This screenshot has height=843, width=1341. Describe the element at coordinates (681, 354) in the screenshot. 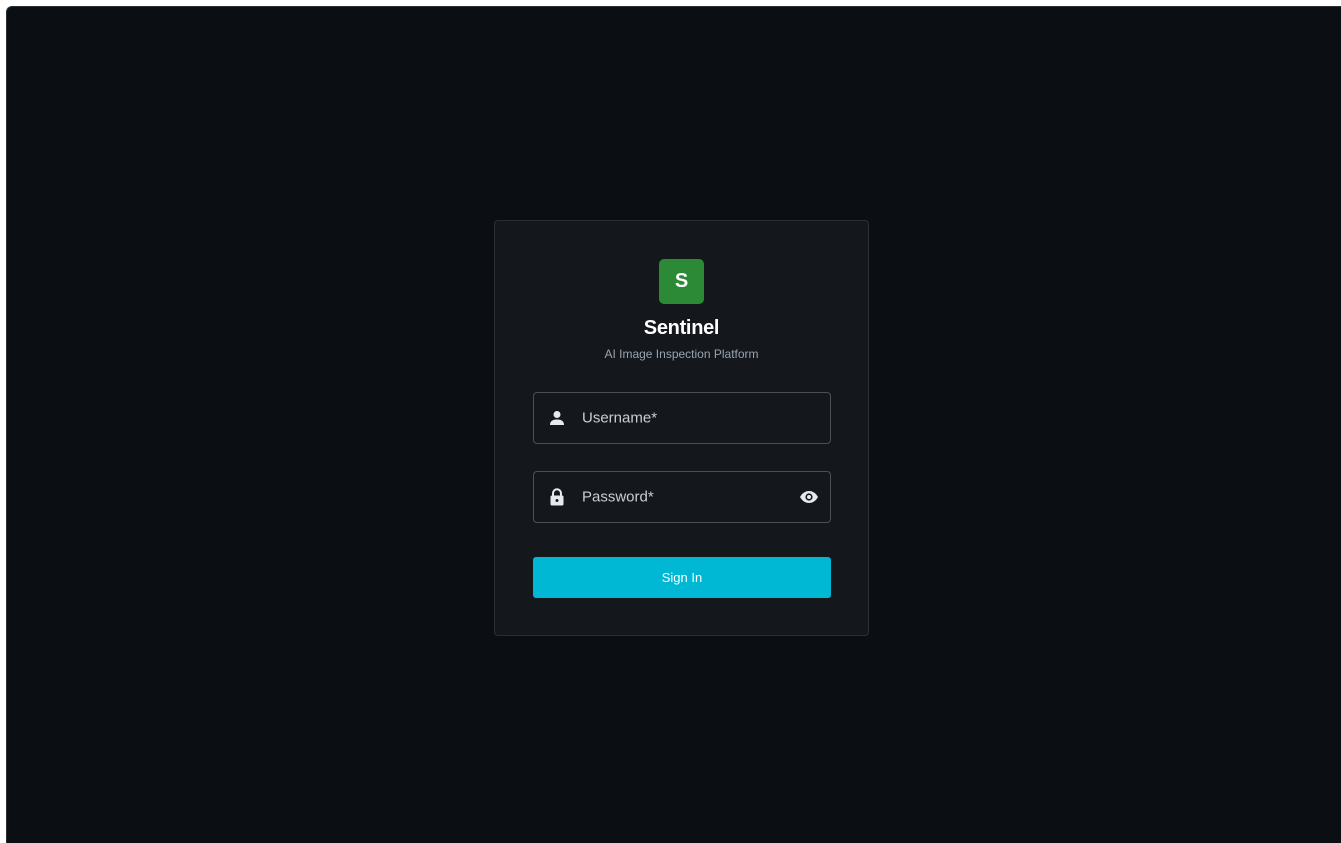

I see `brand-subtitle: AI Image Inspection Platform` at that location.